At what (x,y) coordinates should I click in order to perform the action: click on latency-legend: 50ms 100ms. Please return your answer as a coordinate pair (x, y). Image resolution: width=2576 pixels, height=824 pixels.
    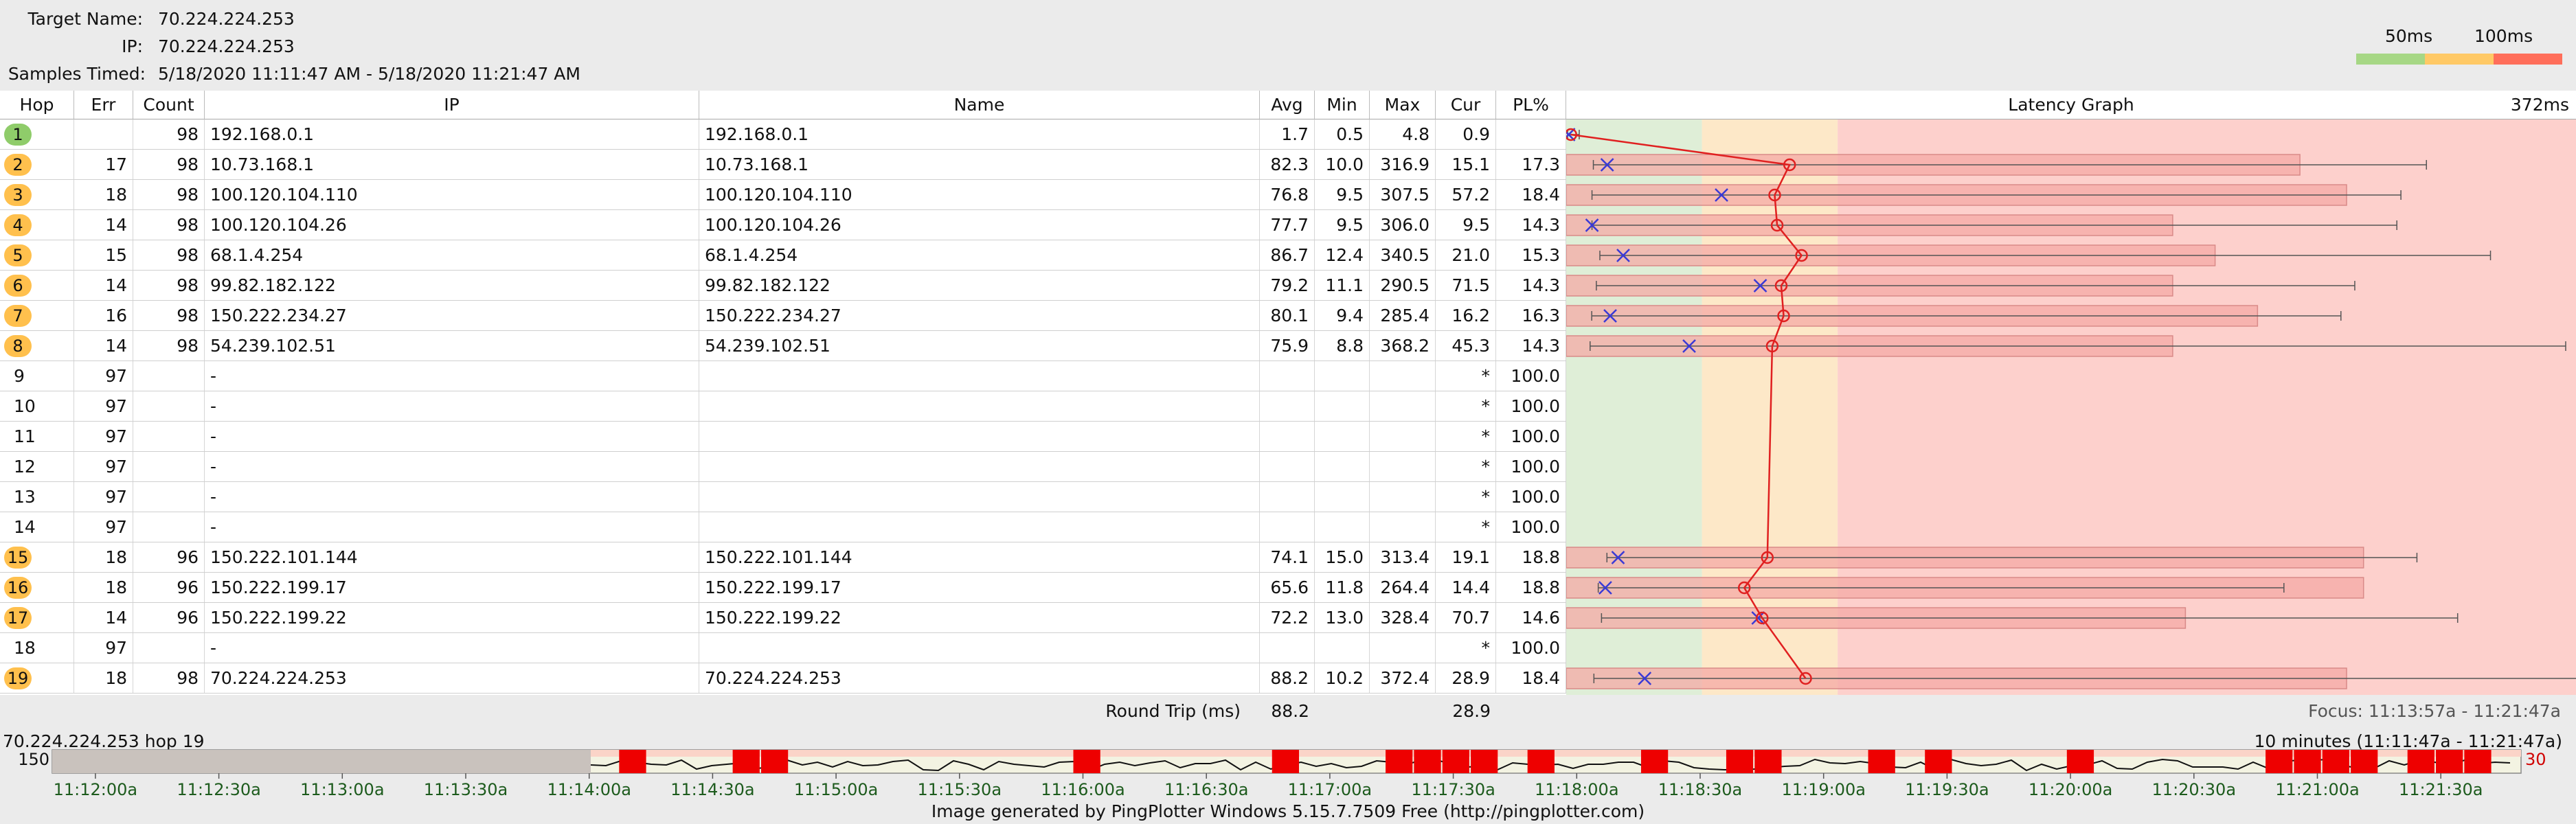
    Looking at the image, I should click on (2459, 45).